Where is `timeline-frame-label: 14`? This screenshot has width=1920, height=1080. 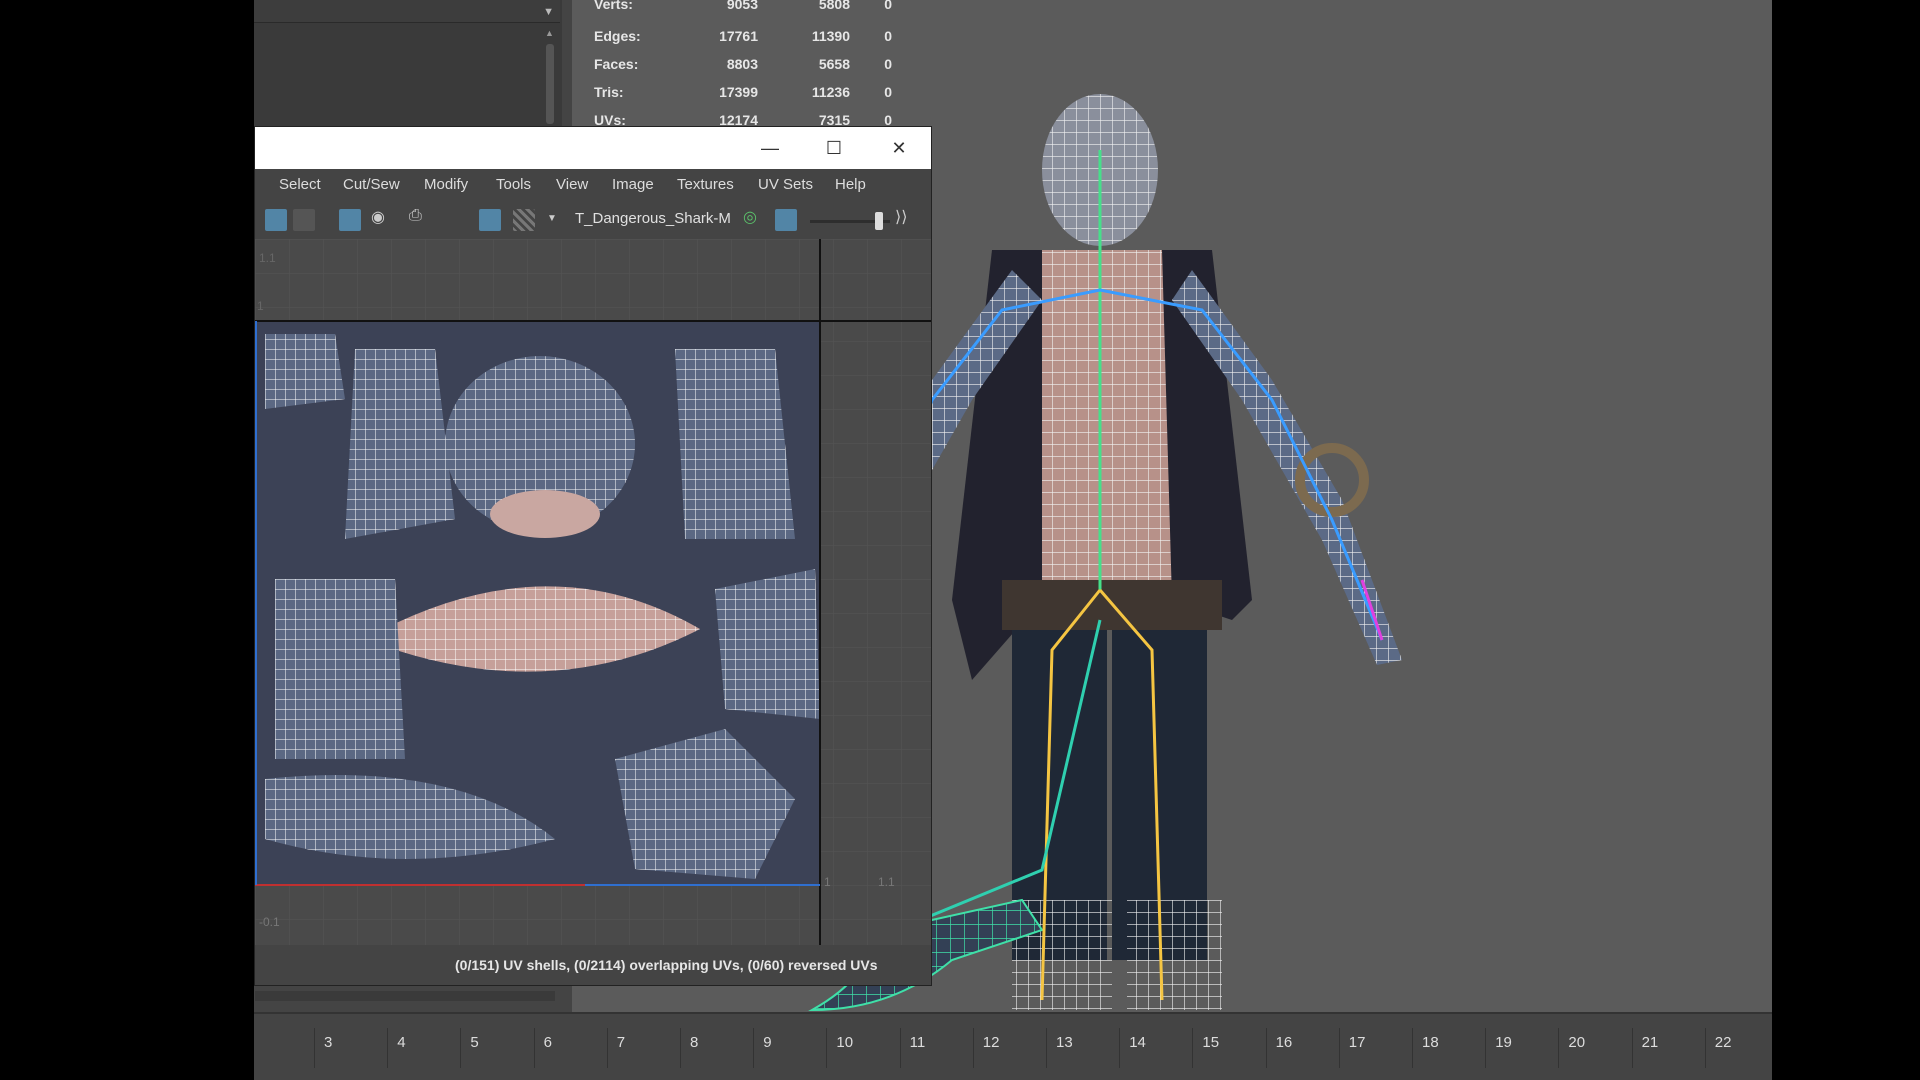 timeline-frame-label: 14 is located at coordinates (1137, 1042).